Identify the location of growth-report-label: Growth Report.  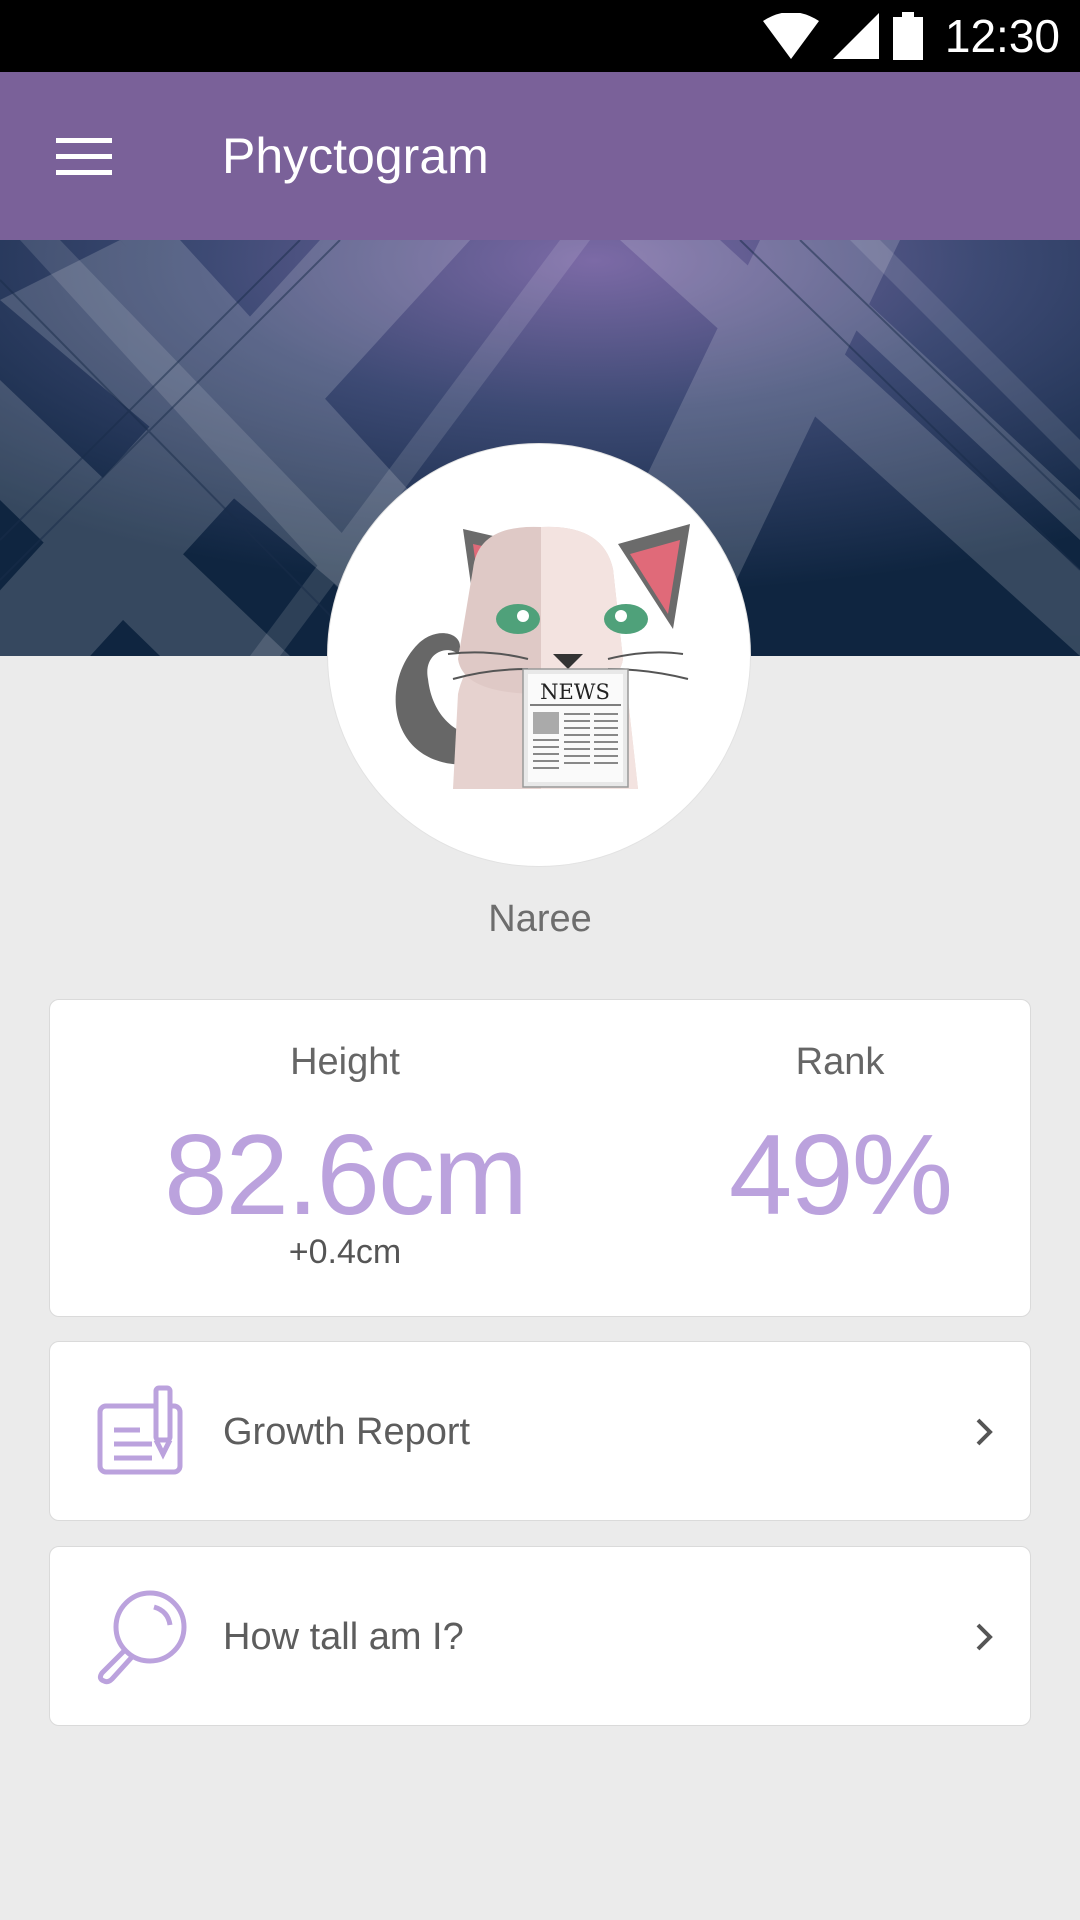
(347, 1432).